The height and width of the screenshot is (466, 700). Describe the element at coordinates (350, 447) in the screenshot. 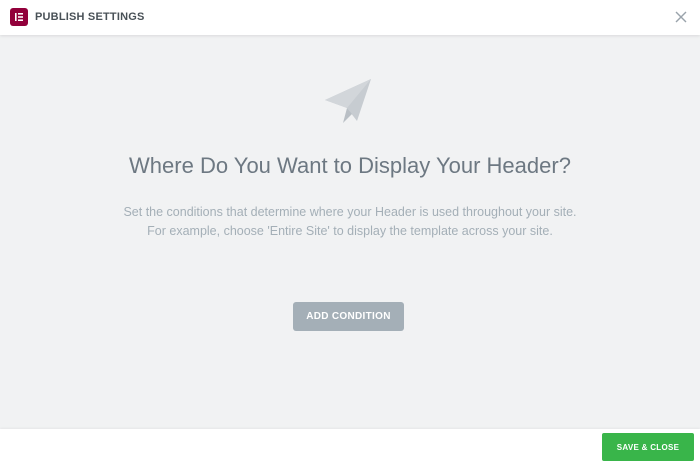

I see `modal-footer: SAVE & CLOSE` at that location.